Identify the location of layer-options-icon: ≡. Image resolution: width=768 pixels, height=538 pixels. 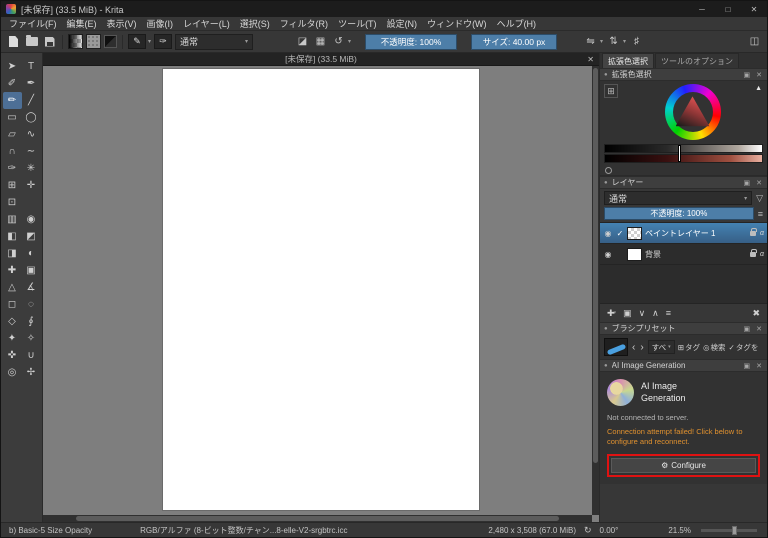
(760, 214).